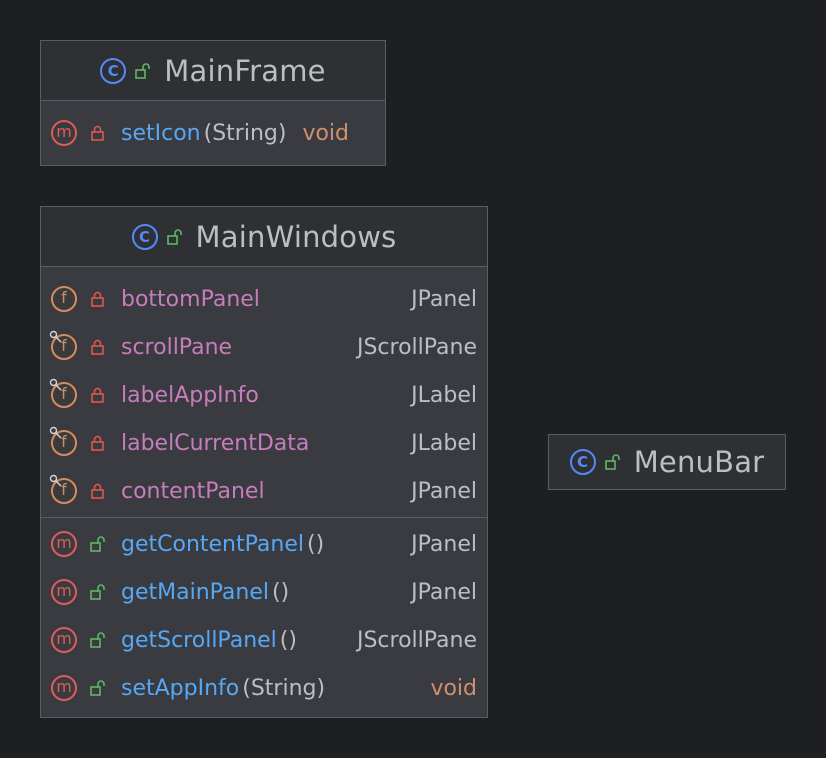  I want to click on class-box-menubar: C MenuBar, so click(667, 462).